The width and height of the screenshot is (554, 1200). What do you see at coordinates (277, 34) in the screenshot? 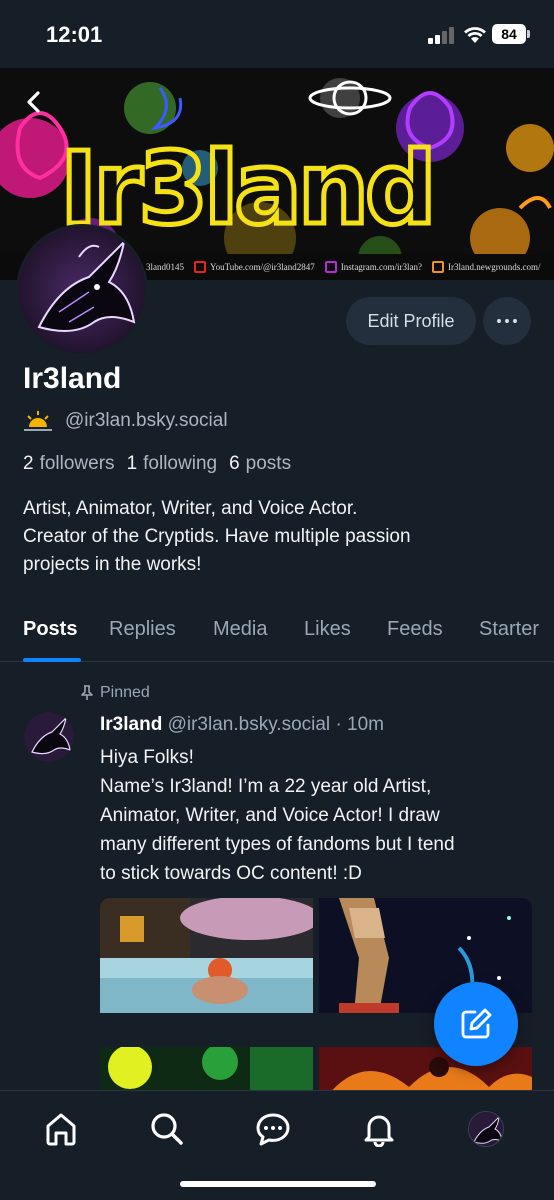
I see `status-bar: 12:01 84` at bounding box center [277, 34].